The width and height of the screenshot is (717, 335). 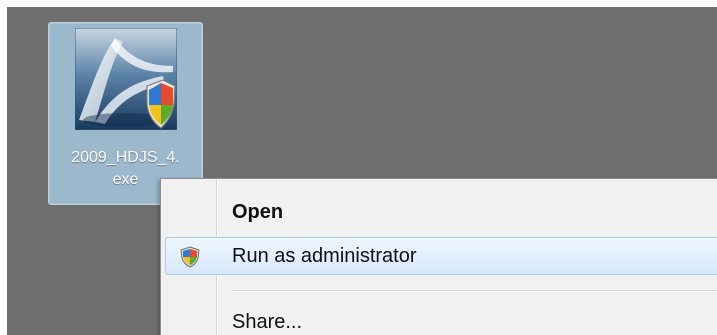 What do you see at coordinates (441, 256) in the screenshot?
I see `menu-item-run-as-administrator: Run as administrator` at bounding box center [441, 256].